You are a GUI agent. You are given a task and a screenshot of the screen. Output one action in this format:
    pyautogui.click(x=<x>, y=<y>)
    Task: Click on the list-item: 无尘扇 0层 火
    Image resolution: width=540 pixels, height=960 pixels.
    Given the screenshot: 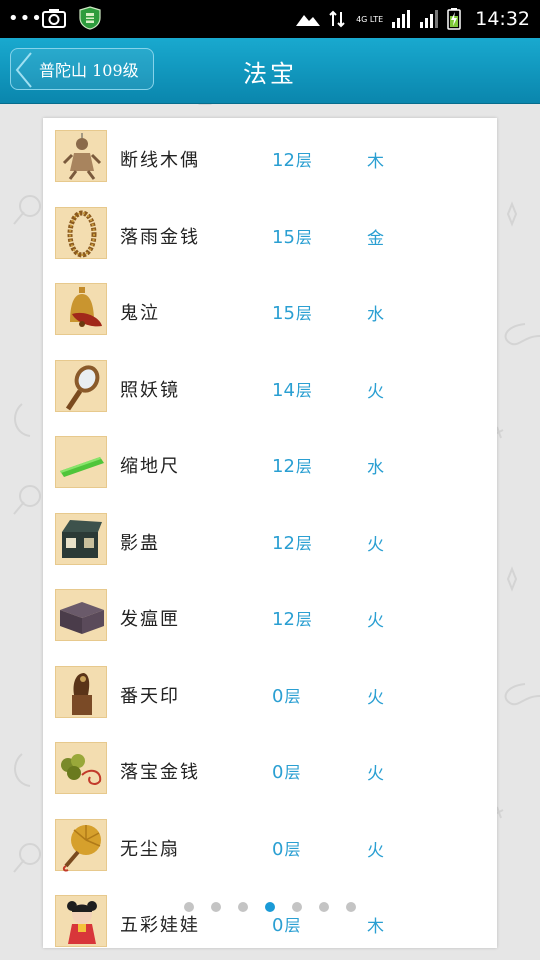 What is the action you would take?
    pyautogui.click(x=270, y=845)
    